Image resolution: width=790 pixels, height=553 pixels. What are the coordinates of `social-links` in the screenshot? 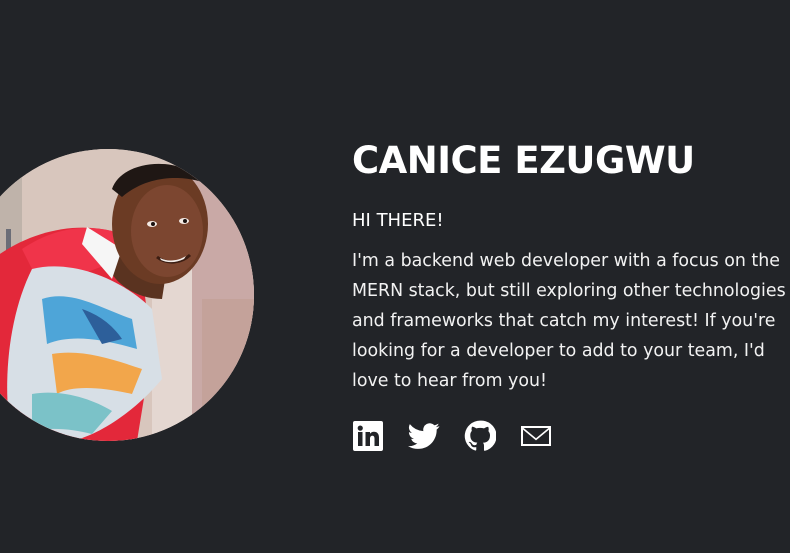 It's located at (452, 436).